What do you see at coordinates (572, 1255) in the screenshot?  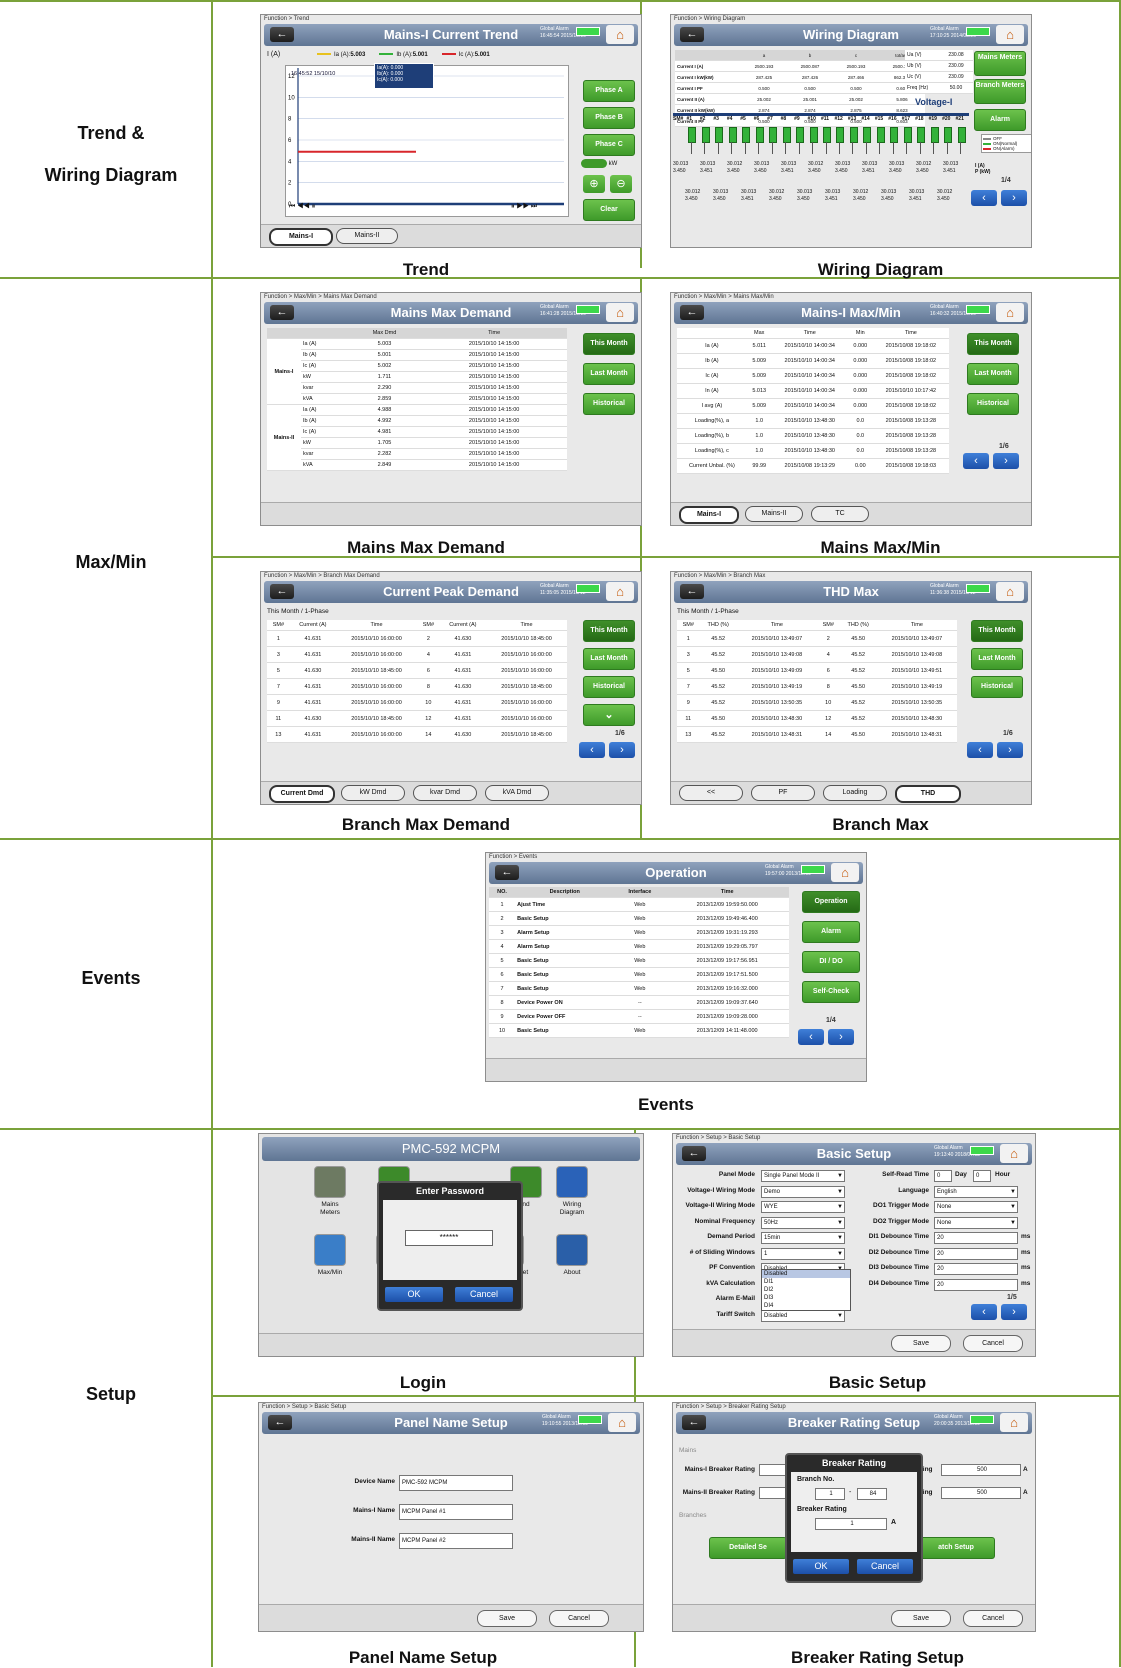 I see `about-menu-item: About` at bounding box center [572, 1255].